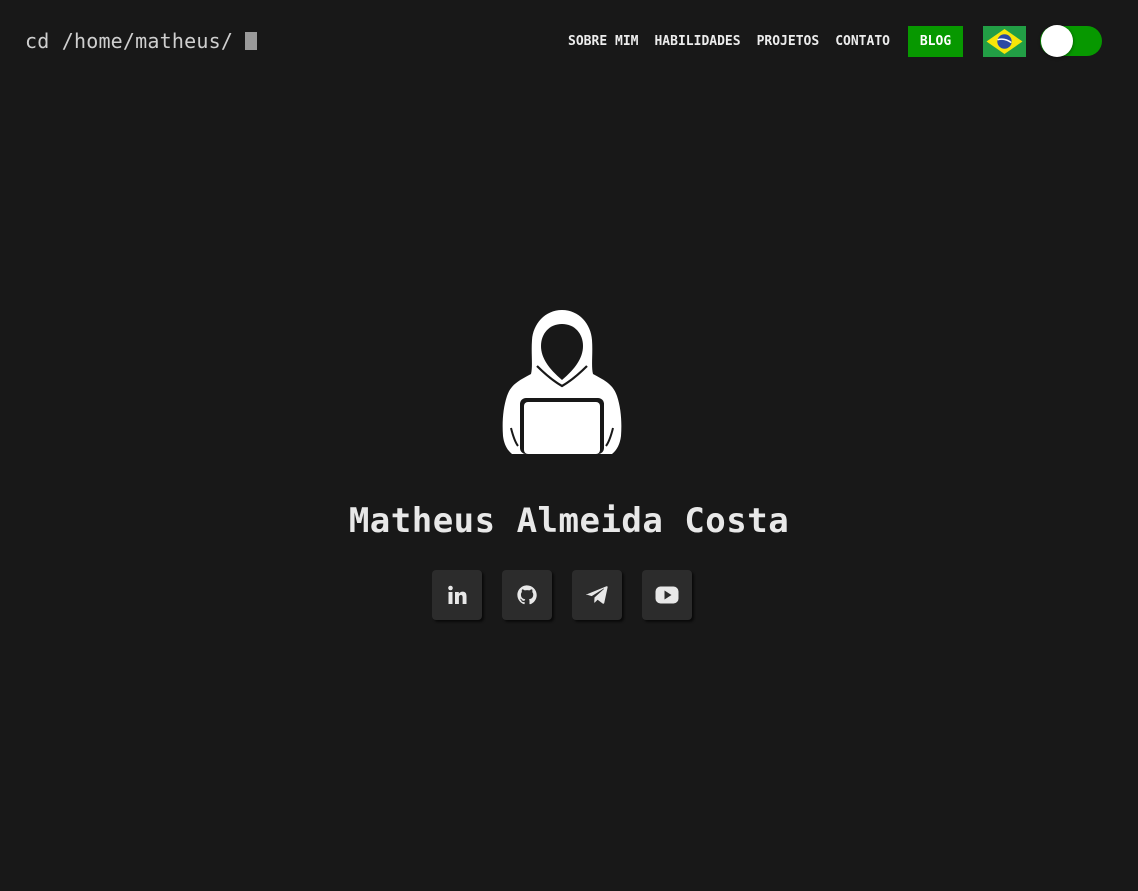 This screenshot has width=1138, height=891. I want to click on telegram-button, so click(597, 595).